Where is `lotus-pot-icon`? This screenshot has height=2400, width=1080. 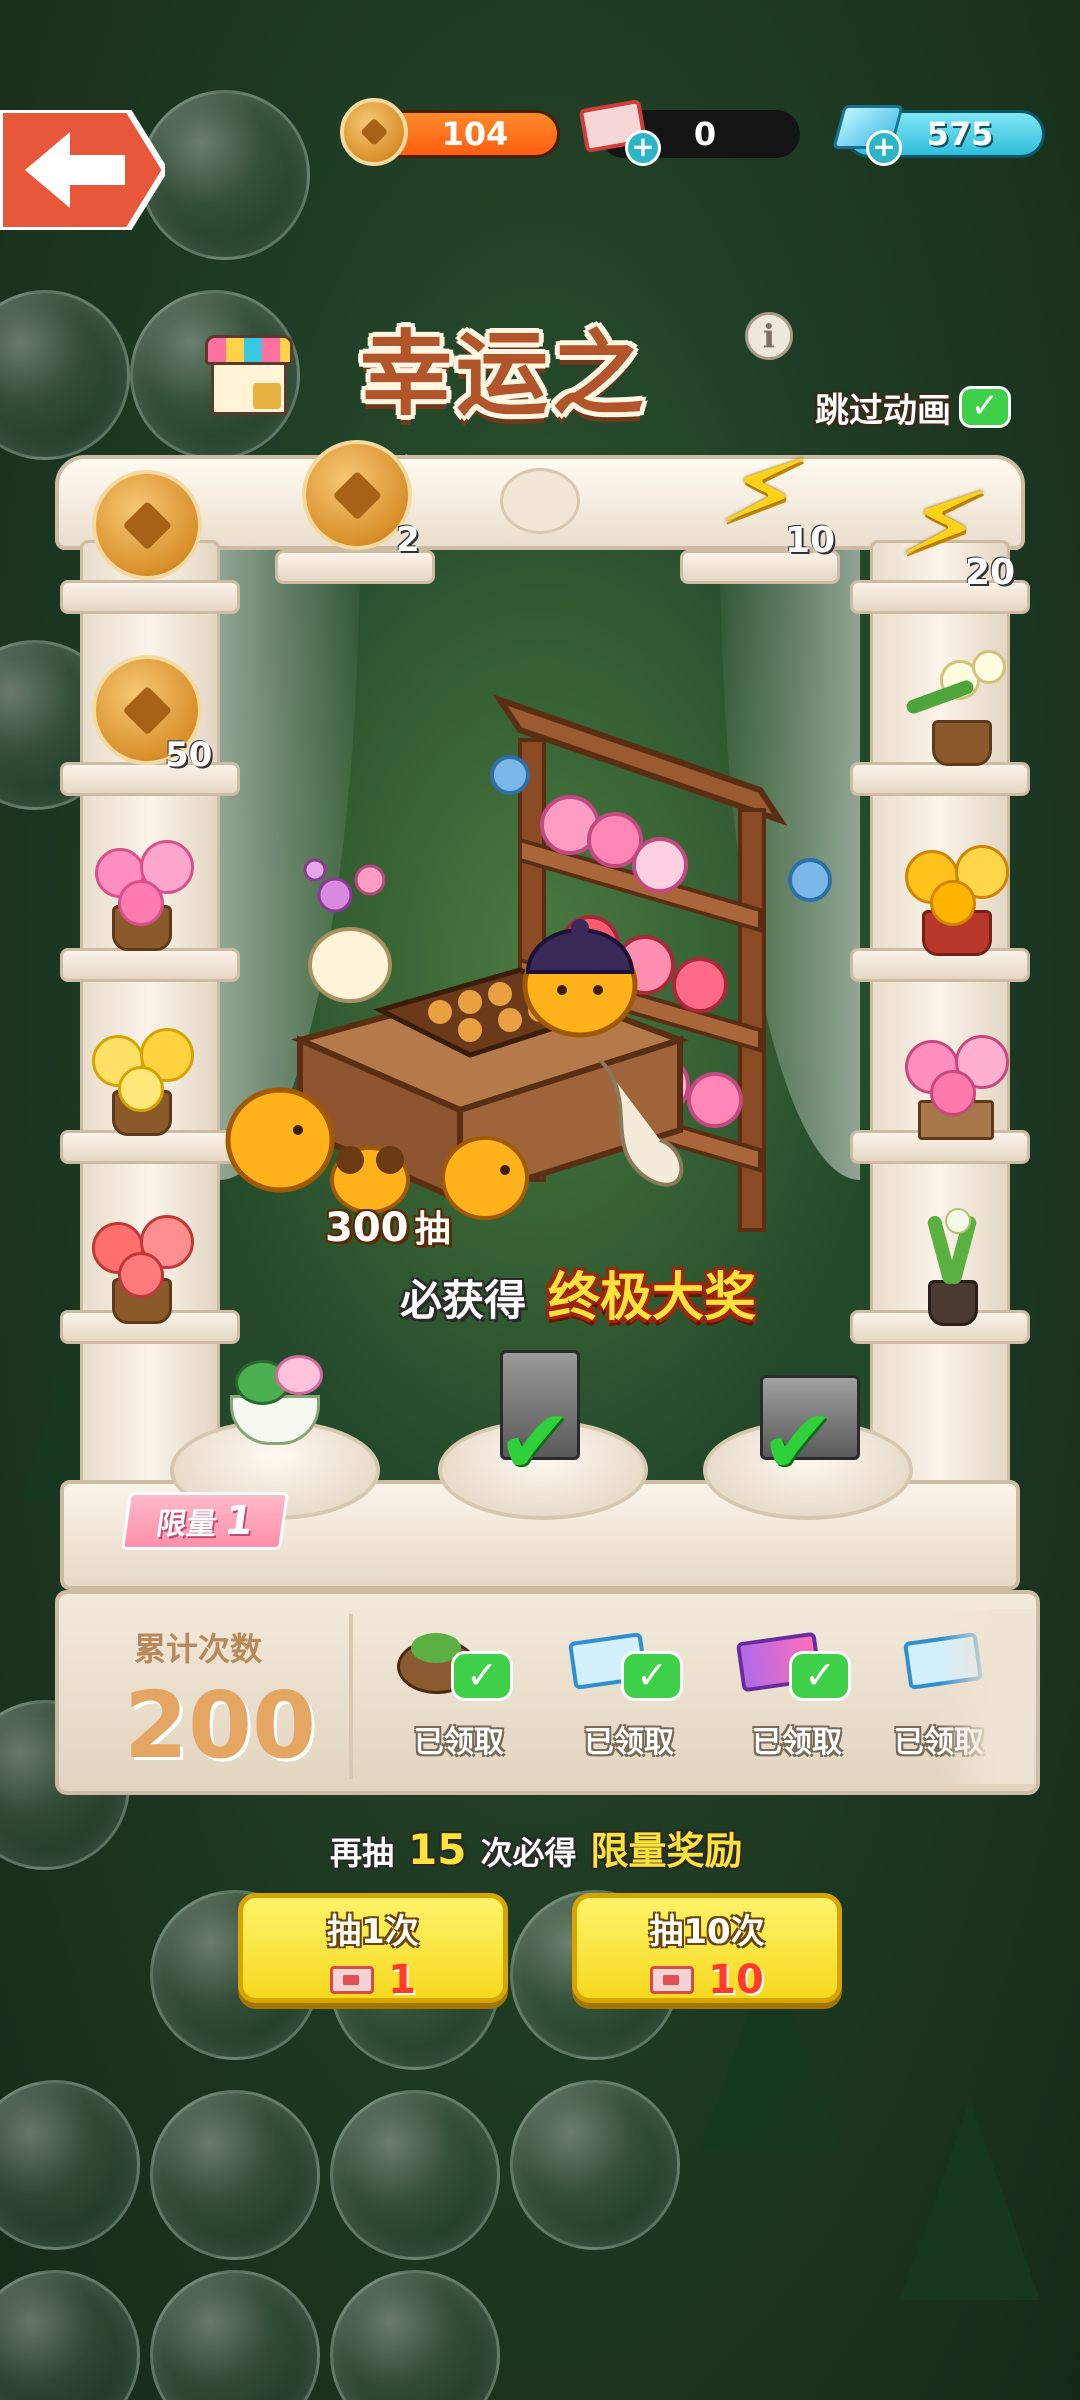
lotus-pot-icon is located at coordinates (275, 1395).